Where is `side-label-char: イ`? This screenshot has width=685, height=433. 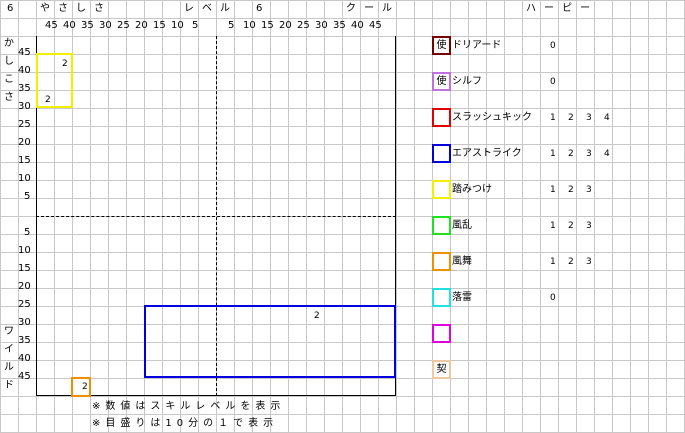 side-label-char: イ is located at coordinates (9, 349).